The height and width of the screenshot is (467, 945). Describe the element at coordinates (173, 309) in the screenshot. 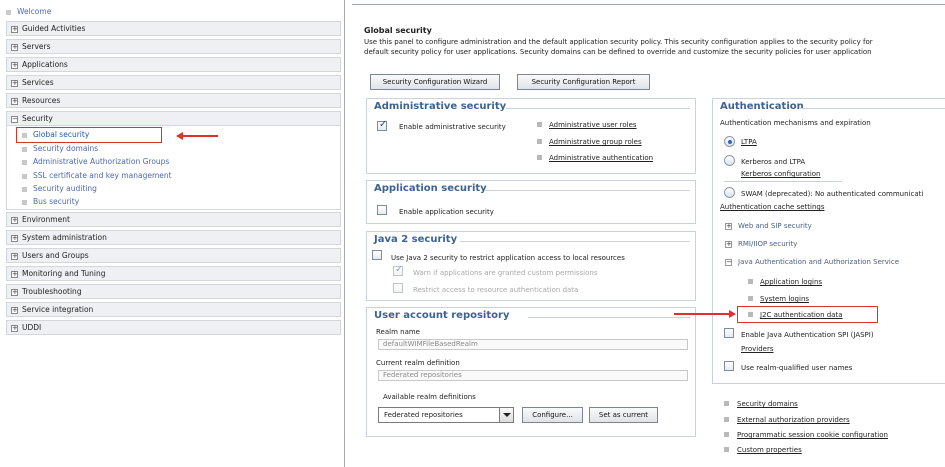

I see `nav-section-service-integration: + Service integration` at that location.